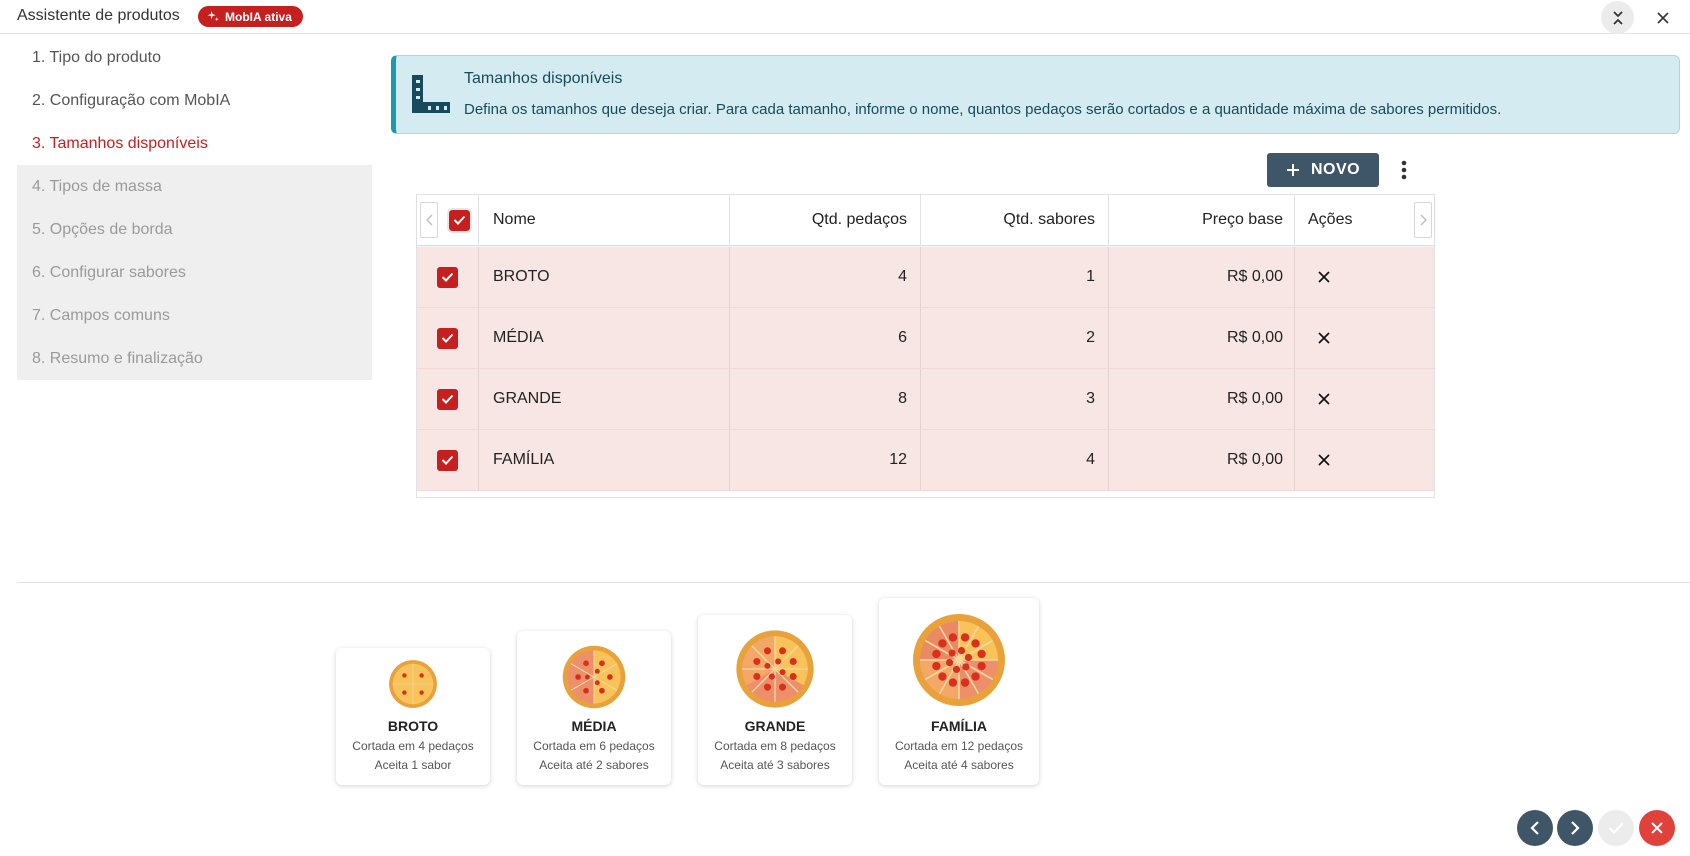 The height and width of the screenshot is (856, 1690). I want to click on scroll-left-button, so click(429, 220).